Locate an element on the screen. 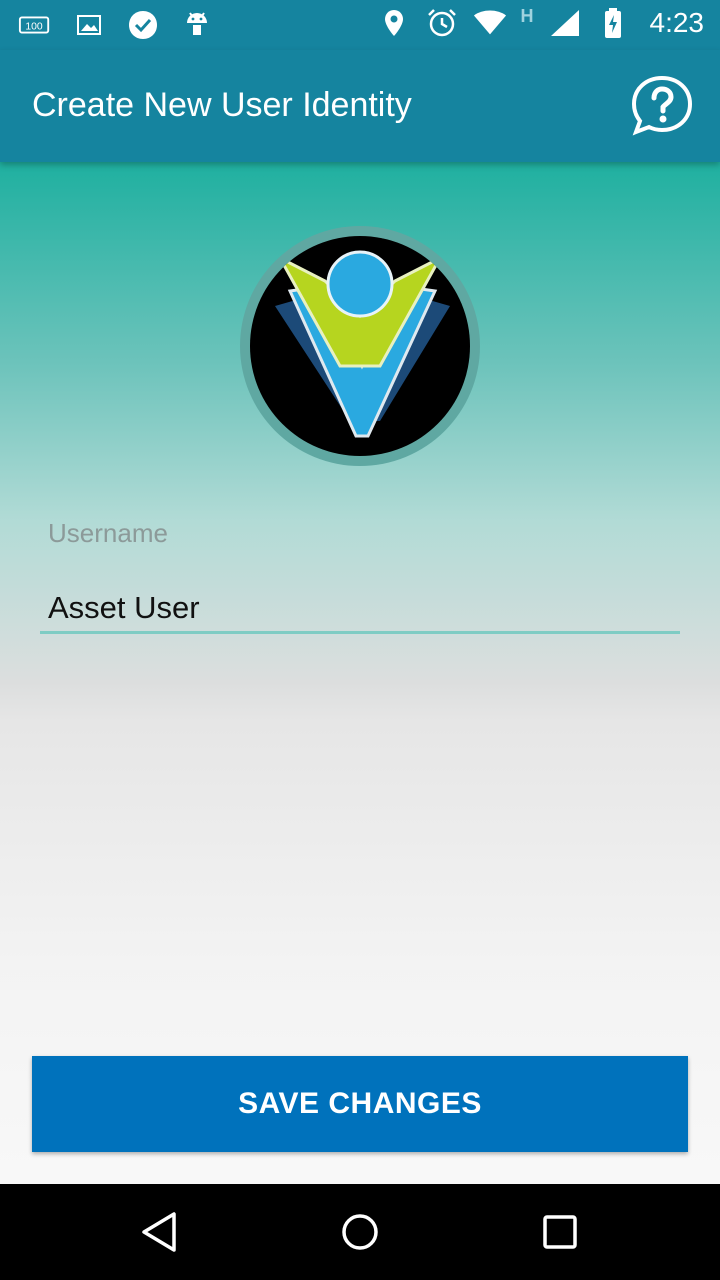  recents-icon is located at coordinates (560, 1232).